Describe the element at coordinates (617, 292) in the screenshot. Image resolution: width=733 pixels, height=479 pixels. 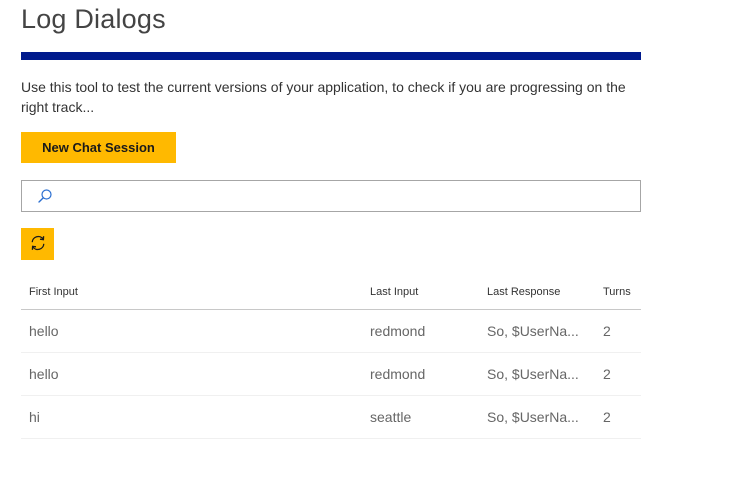
I see `header-turns: Turns` at that location.